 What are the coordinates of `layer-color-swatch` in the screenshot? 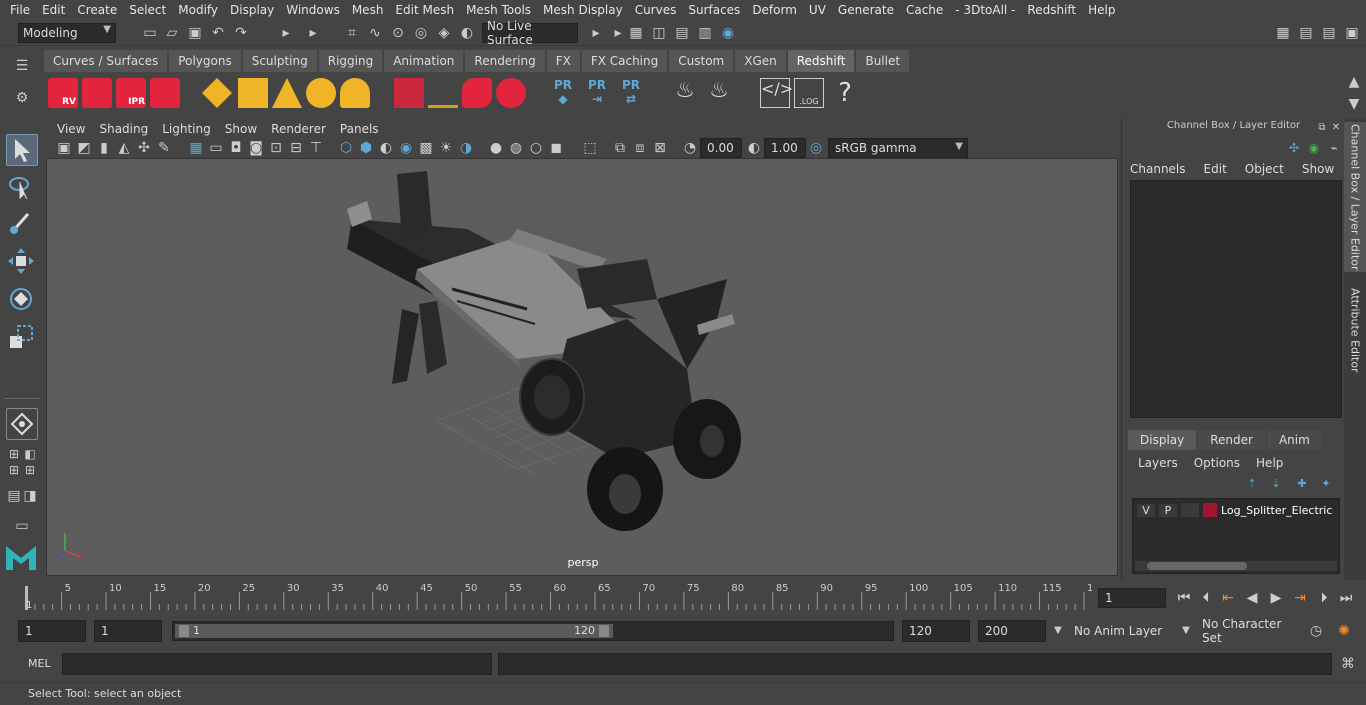 It's located at (1210, 510).